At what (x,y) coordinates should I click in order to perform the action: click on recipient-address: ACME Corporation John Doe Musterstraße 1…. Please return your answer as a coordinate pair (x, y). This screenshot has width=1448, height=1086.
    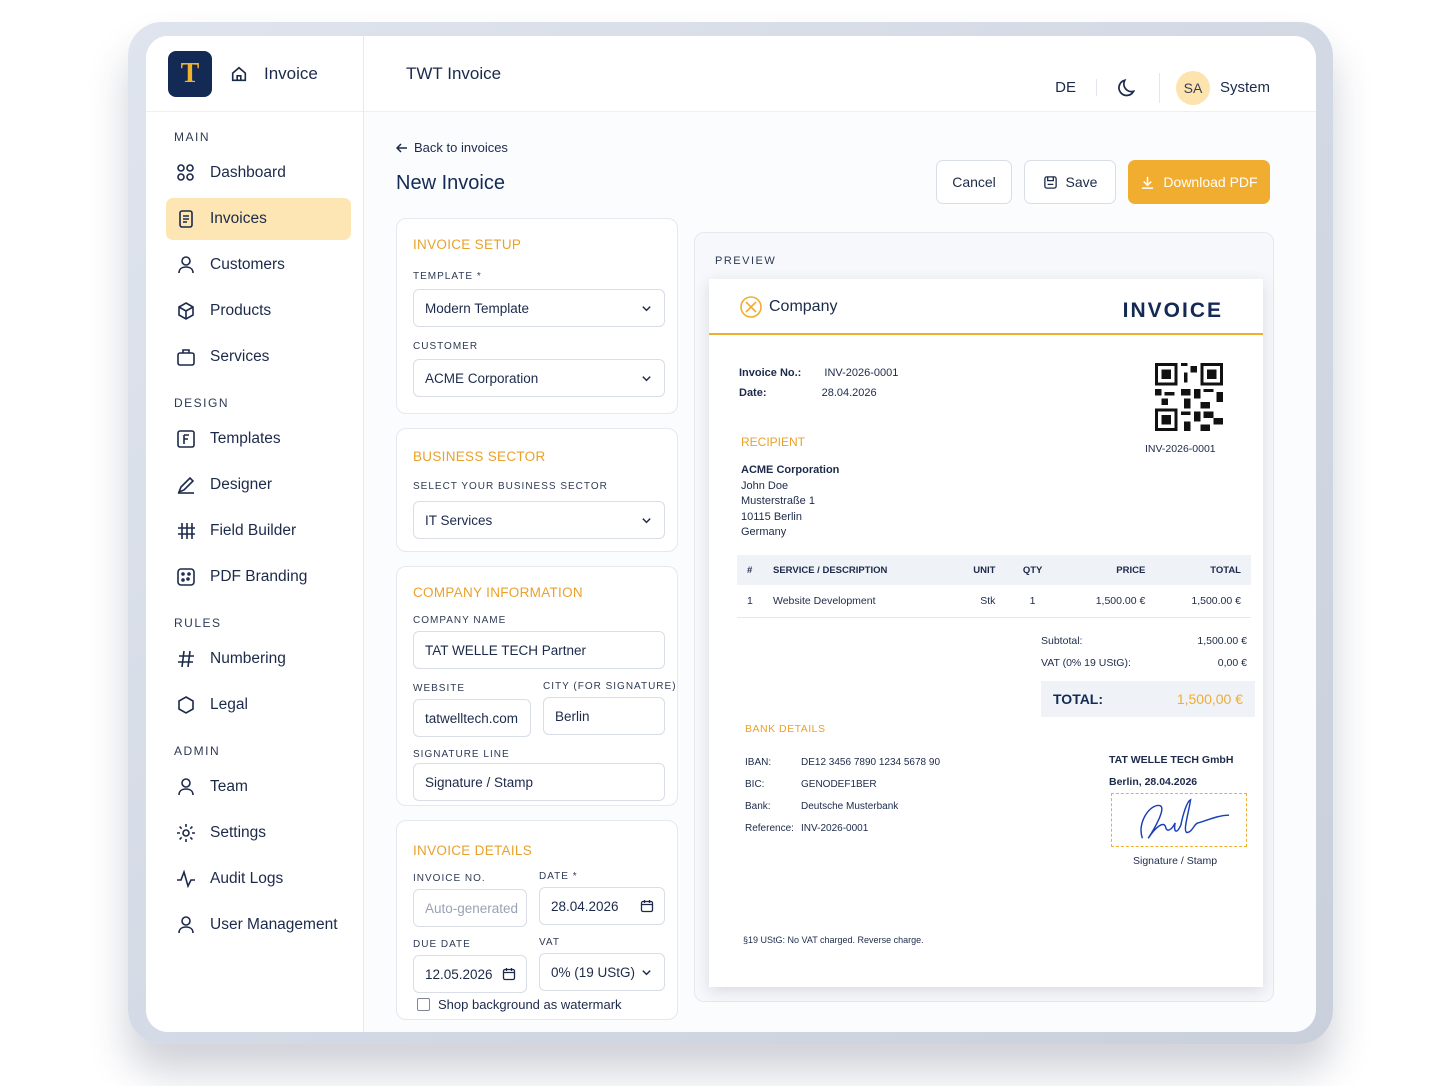
    Looking at the image, I should click on (790, 502).